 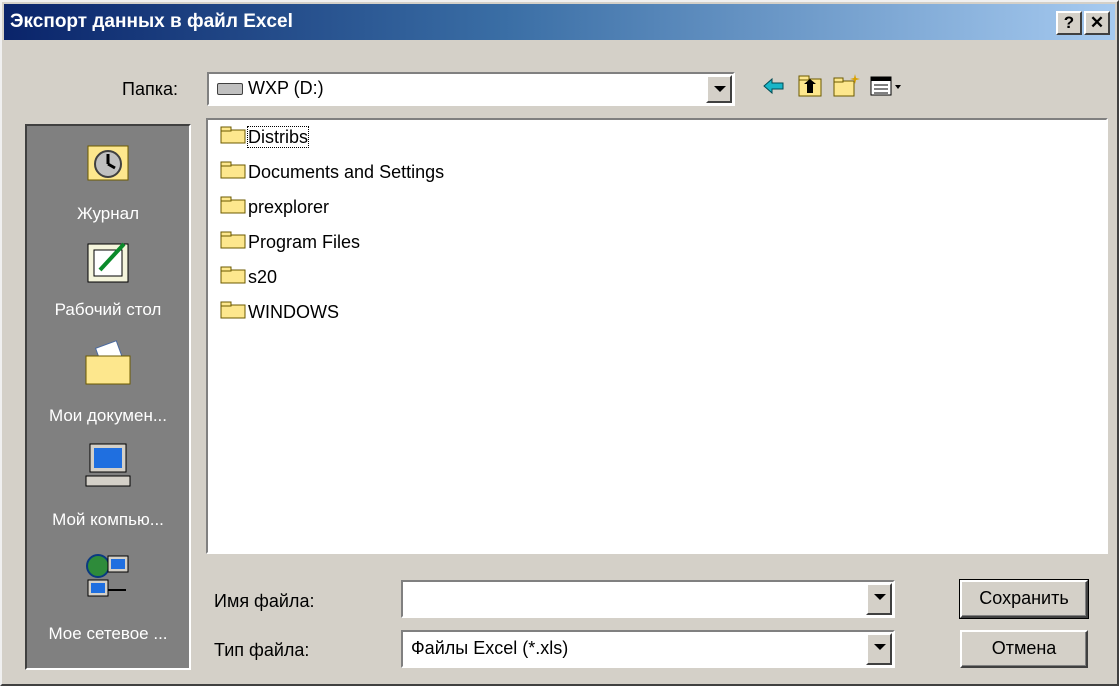 I want to click on list-item: s20, so click(x=248, y=281).